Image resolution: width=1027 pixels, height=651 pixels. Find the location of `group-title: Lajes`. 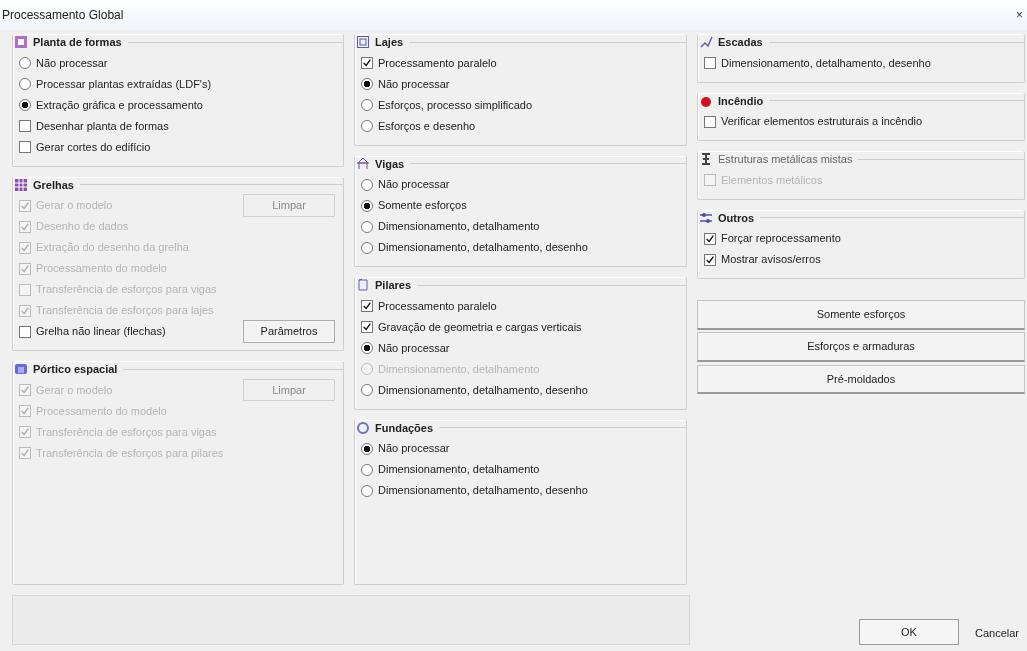

group-title: Lajes is located at coordinates (389, 42).